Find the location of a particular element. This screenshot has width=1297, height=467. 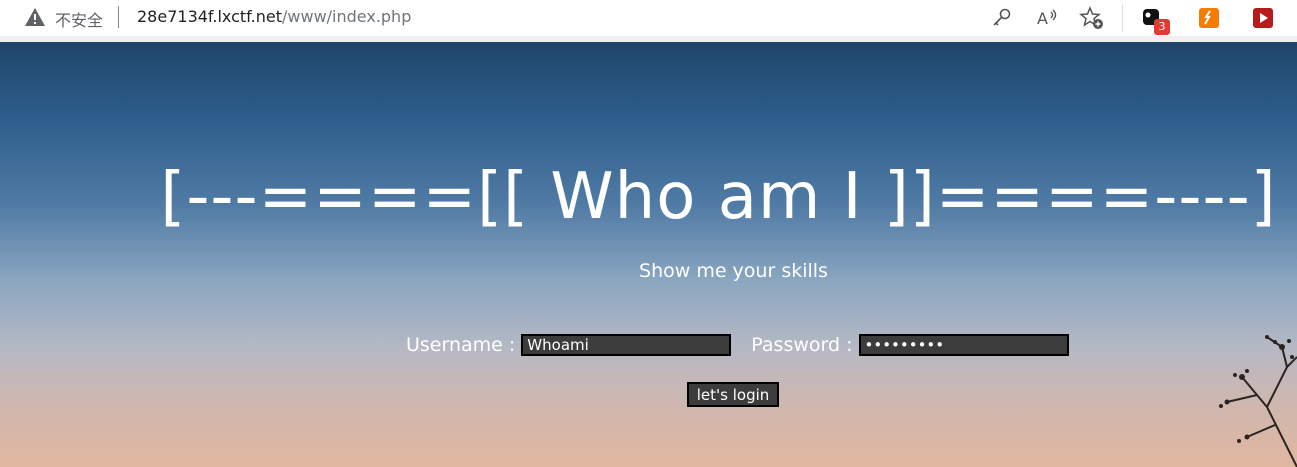

url-field: 28e7134f.lxctf.net/www/index.php is located at coordinates (274, 16).